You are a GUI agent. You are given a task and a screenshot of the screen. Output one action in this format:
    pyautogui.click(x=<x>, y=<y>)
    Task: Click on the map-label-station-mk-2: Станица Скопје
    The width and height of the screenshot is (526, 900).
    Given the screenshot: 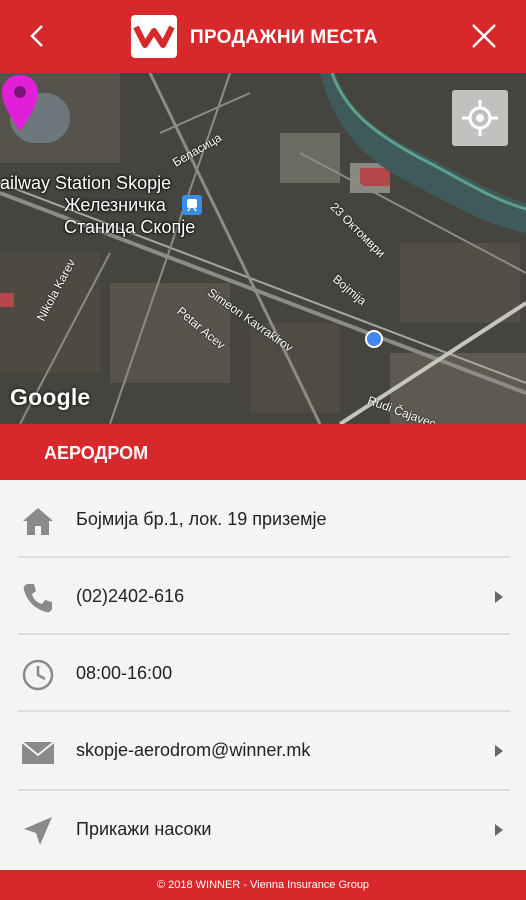 What is the action you would take?
    pyautogui.click(x=130, y=227)
    